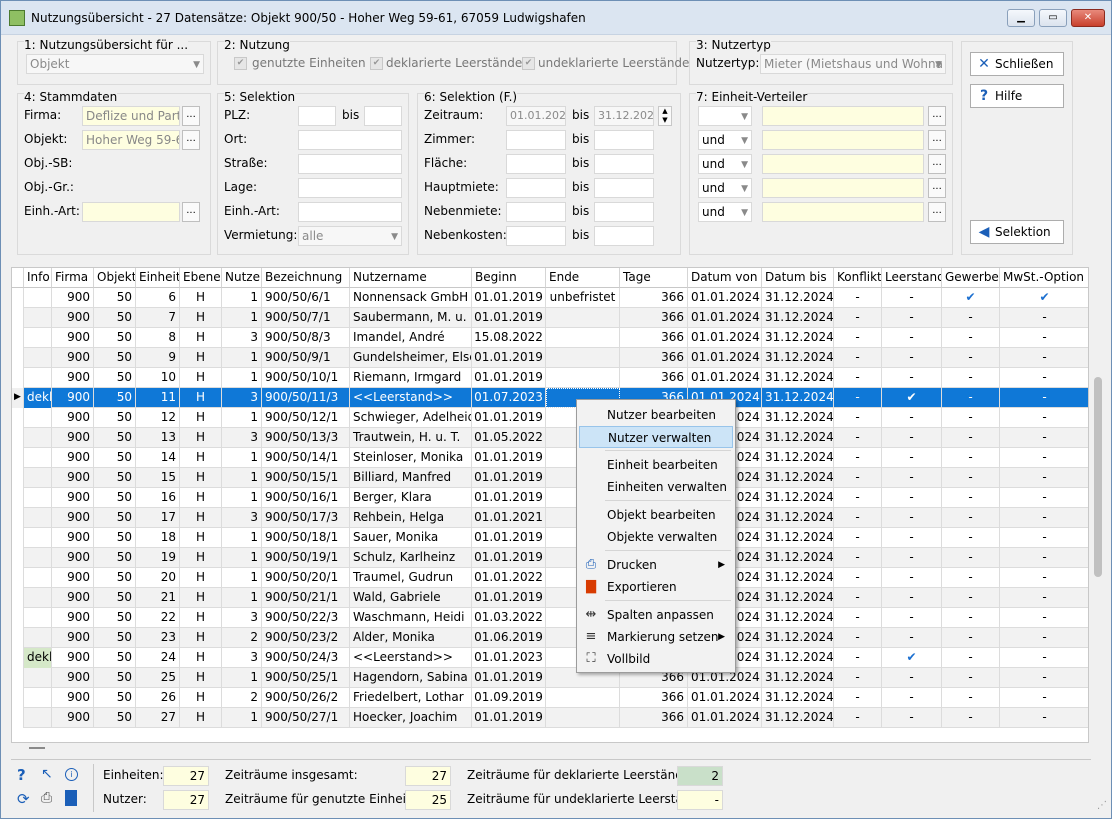 This screenshot has width=1112, height=819. I want to click on zimmer-to-field, so click(624, 140).